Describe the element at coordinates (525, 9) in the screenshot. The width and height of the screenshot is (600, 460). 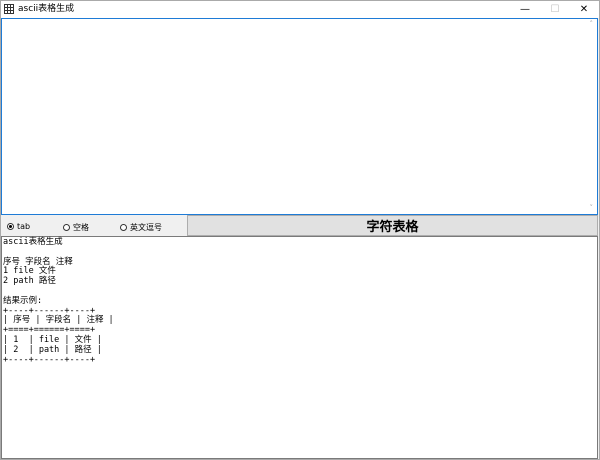
I see `minimize-button: —` at that location.